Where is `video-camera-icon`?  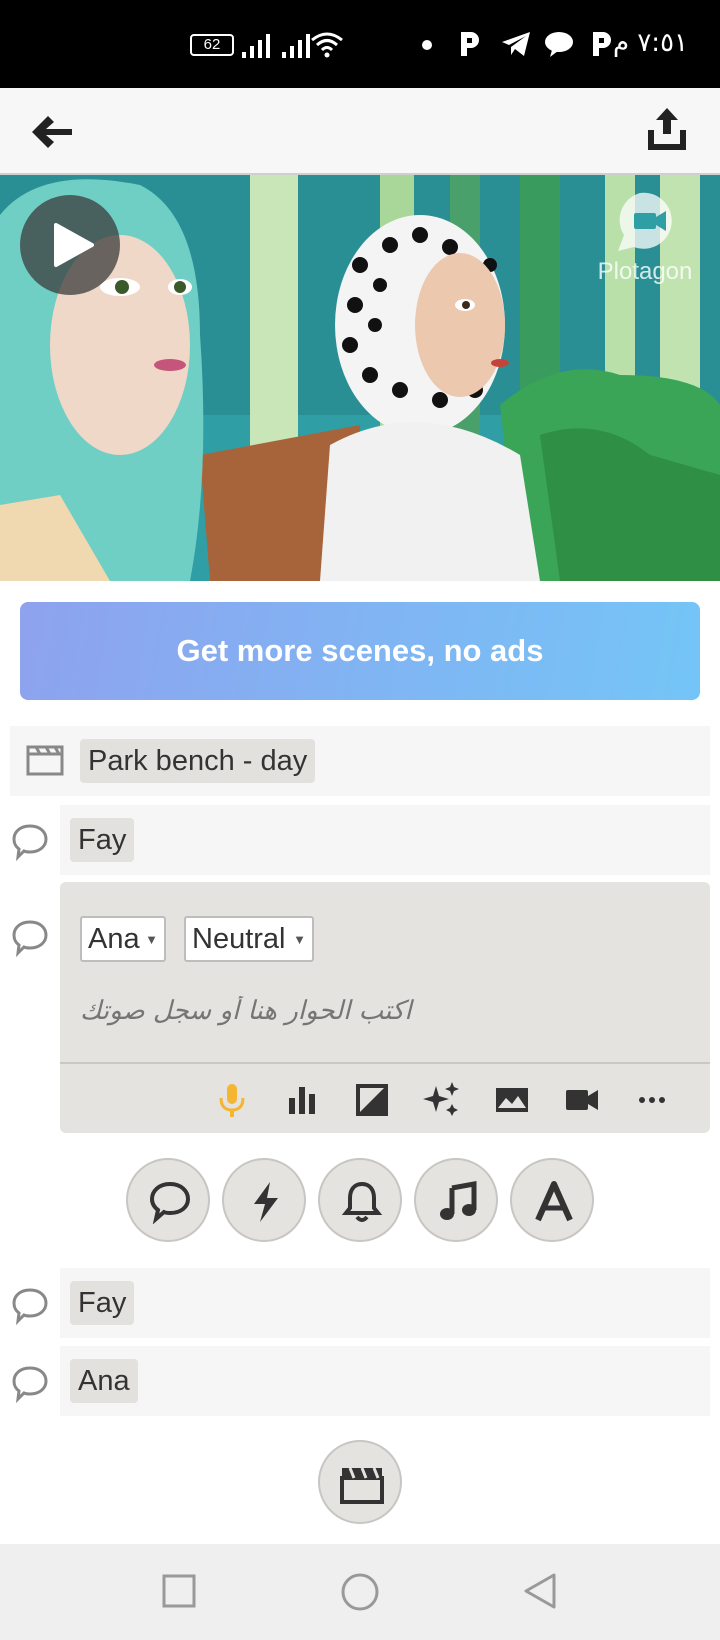 video-camera-icon is located at coordinates (582, 1100).